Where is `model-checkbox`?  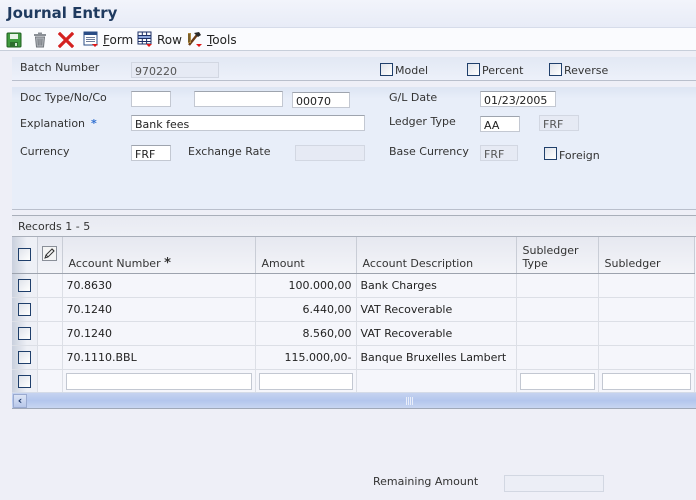 model-checkbox is located at coordinates (386, 69).